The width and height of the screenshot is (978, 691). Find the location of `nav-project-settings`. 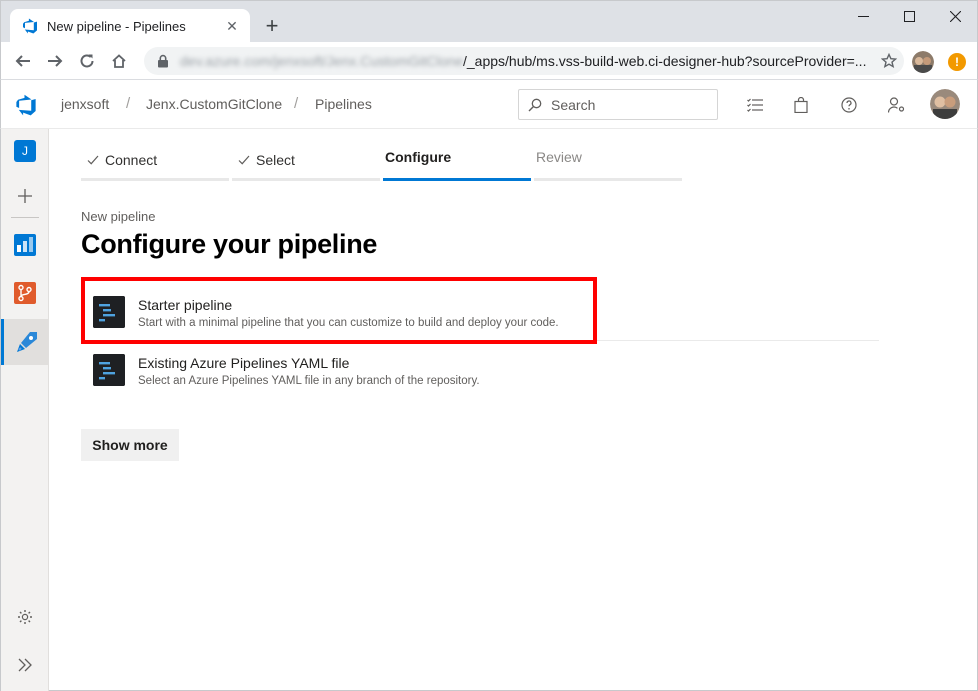

nav-project-settings is located at coordinates (25, 617).